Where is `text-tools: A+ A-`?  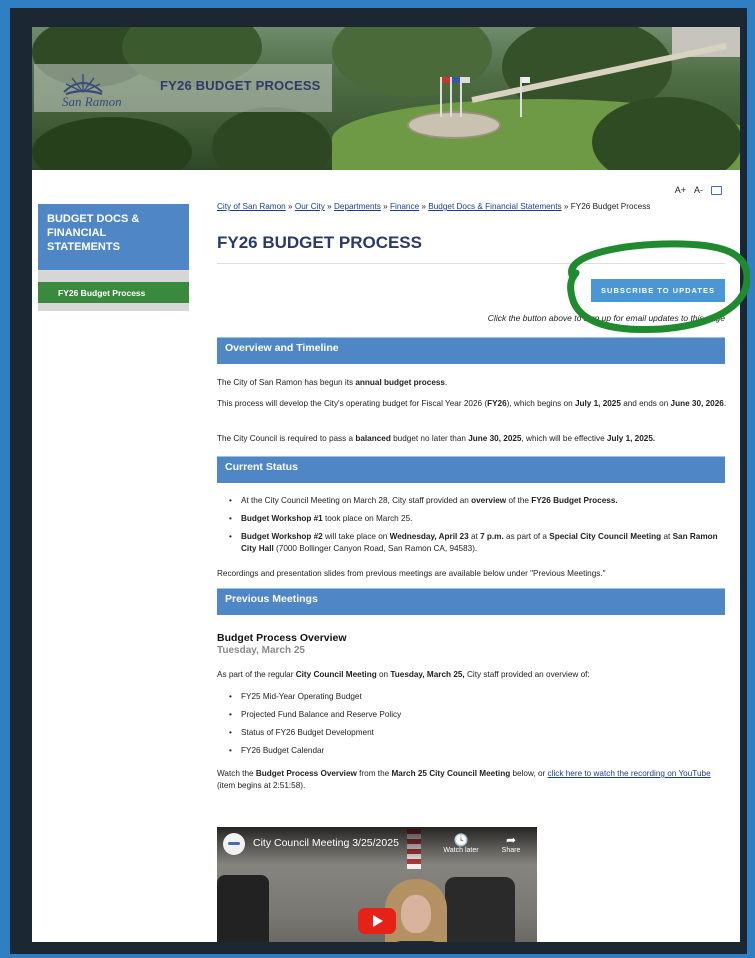
text-tools: A+ A- is located at coordinates (698, 190).